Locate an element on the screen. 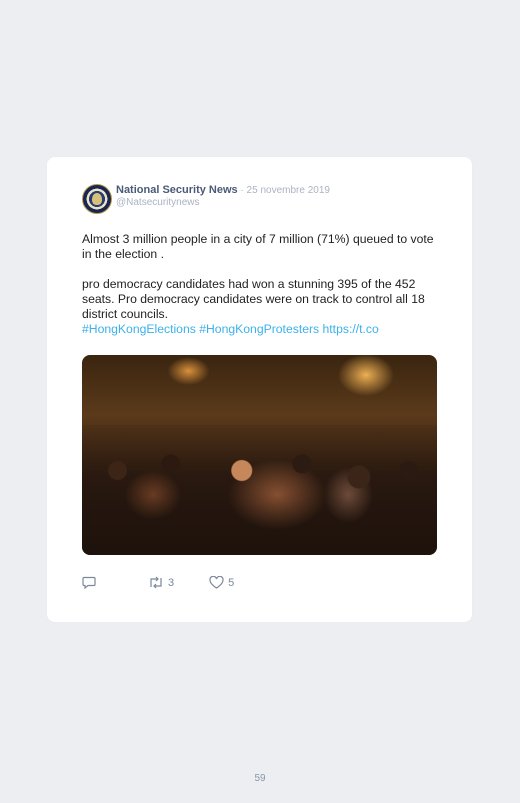 The height and width of the screenshot is (803, 520). retweet-icon is located at coordinates (156, 582).